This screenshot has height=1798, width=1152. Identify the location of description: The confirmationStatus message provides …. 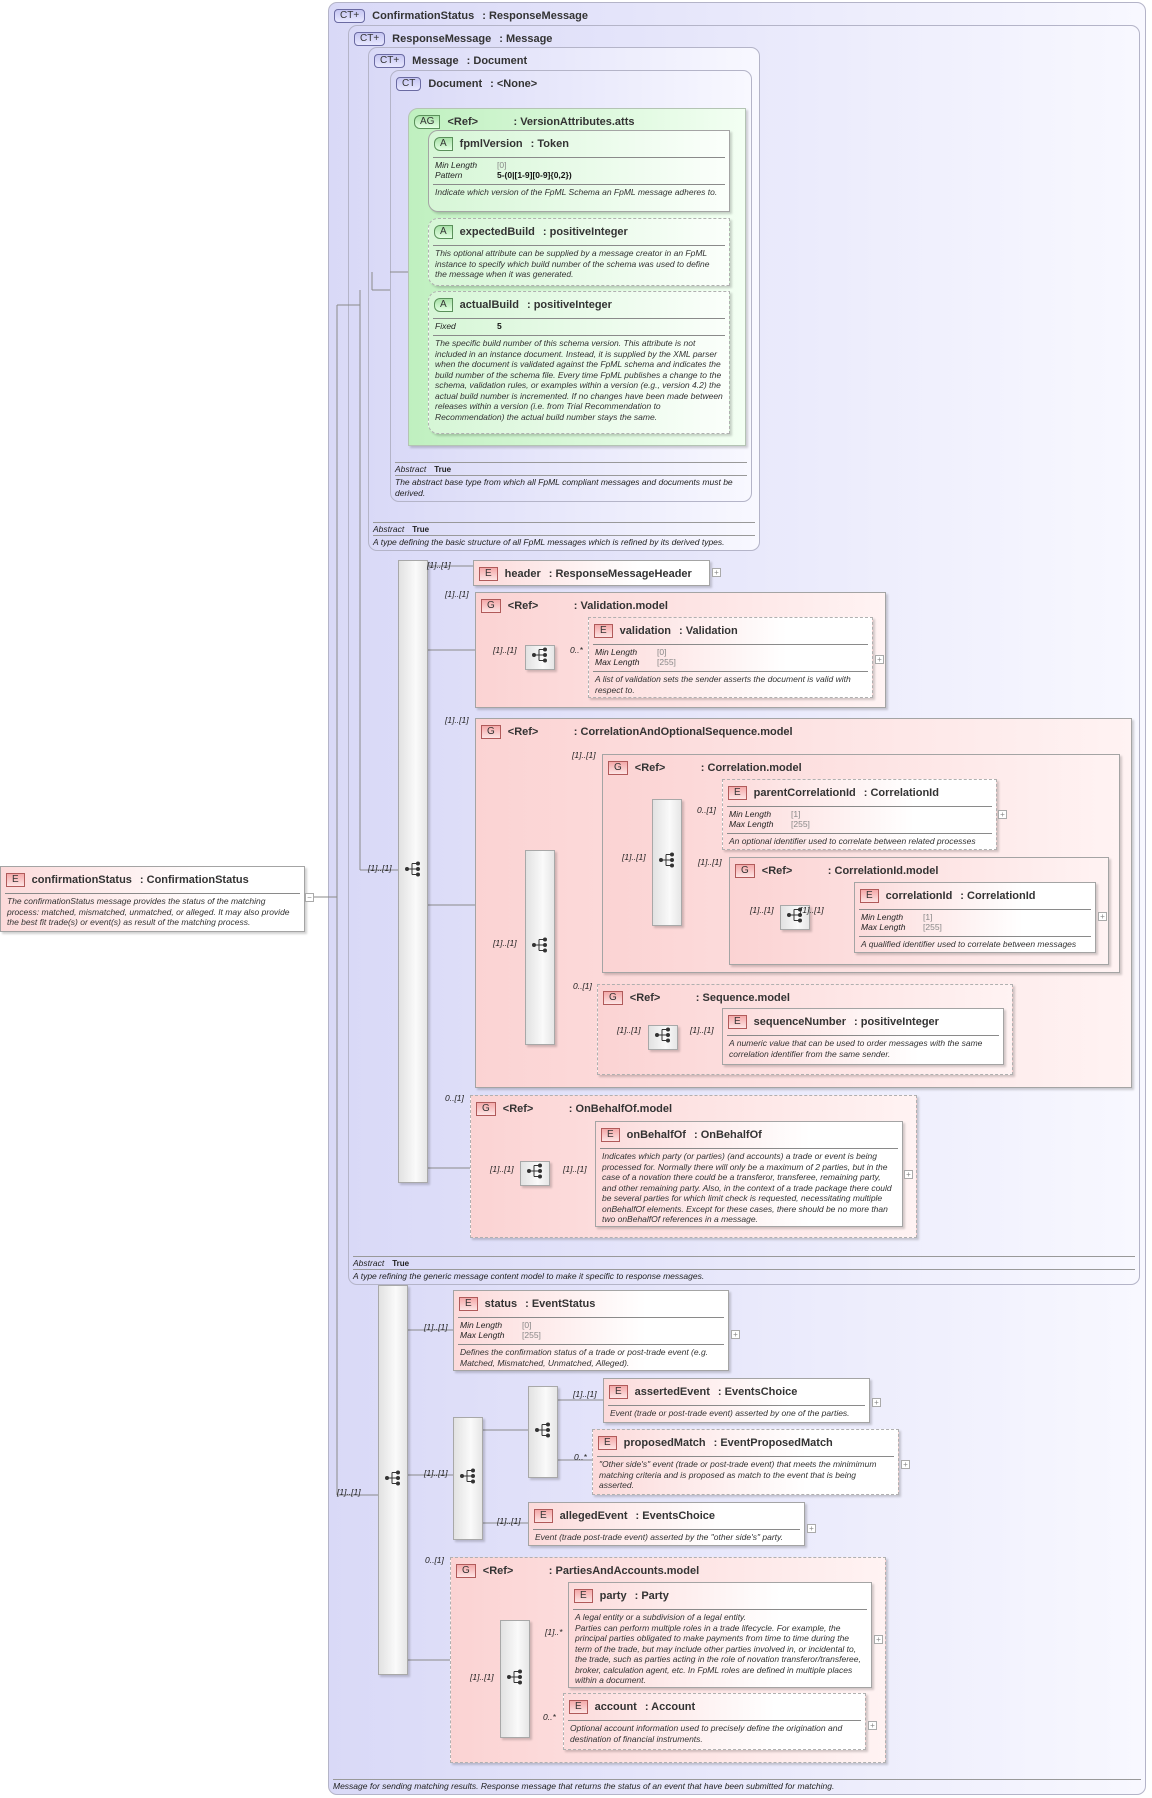
(148, 911).